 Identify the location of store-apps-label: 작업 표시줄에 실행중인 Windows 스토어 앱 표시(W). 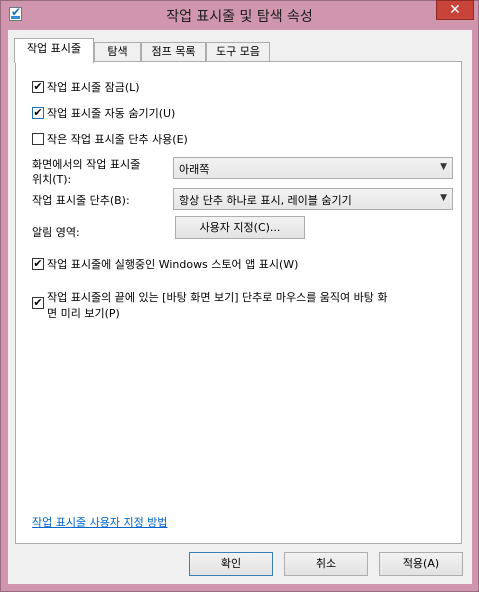
(173, 264).